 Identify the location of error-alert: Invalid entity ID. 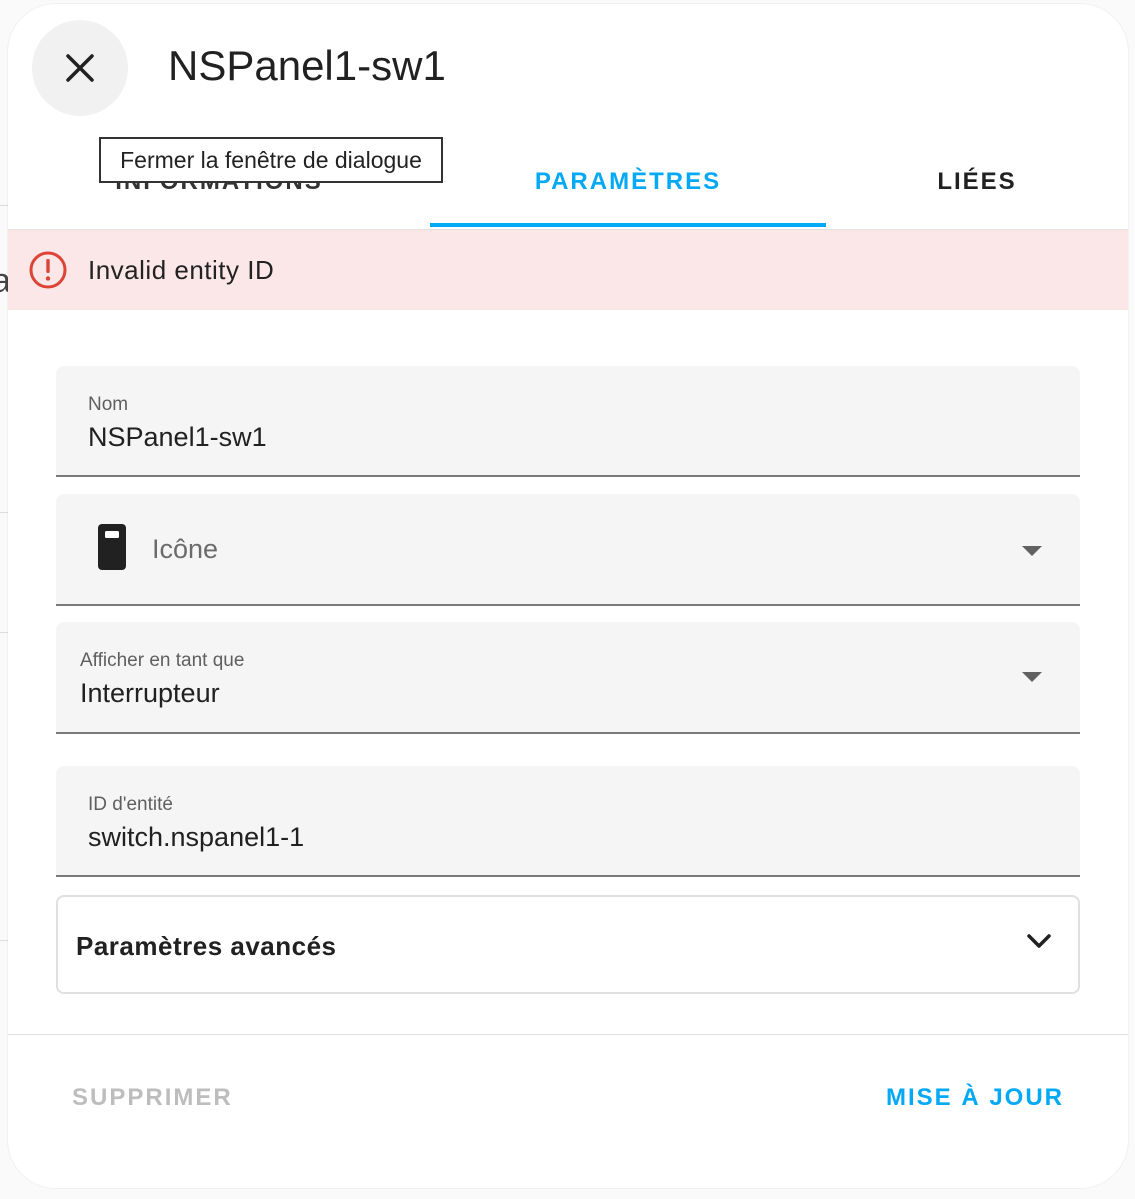
(568, 270).